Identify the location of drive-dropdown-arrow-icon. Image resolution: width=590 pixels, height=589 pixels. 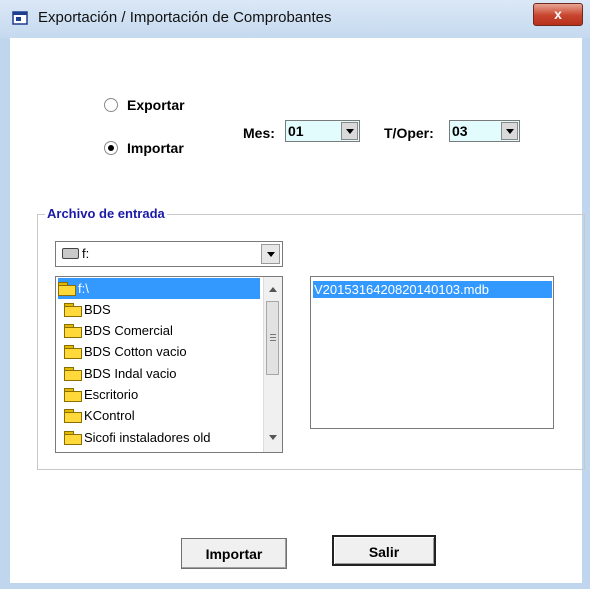
(270, 254).